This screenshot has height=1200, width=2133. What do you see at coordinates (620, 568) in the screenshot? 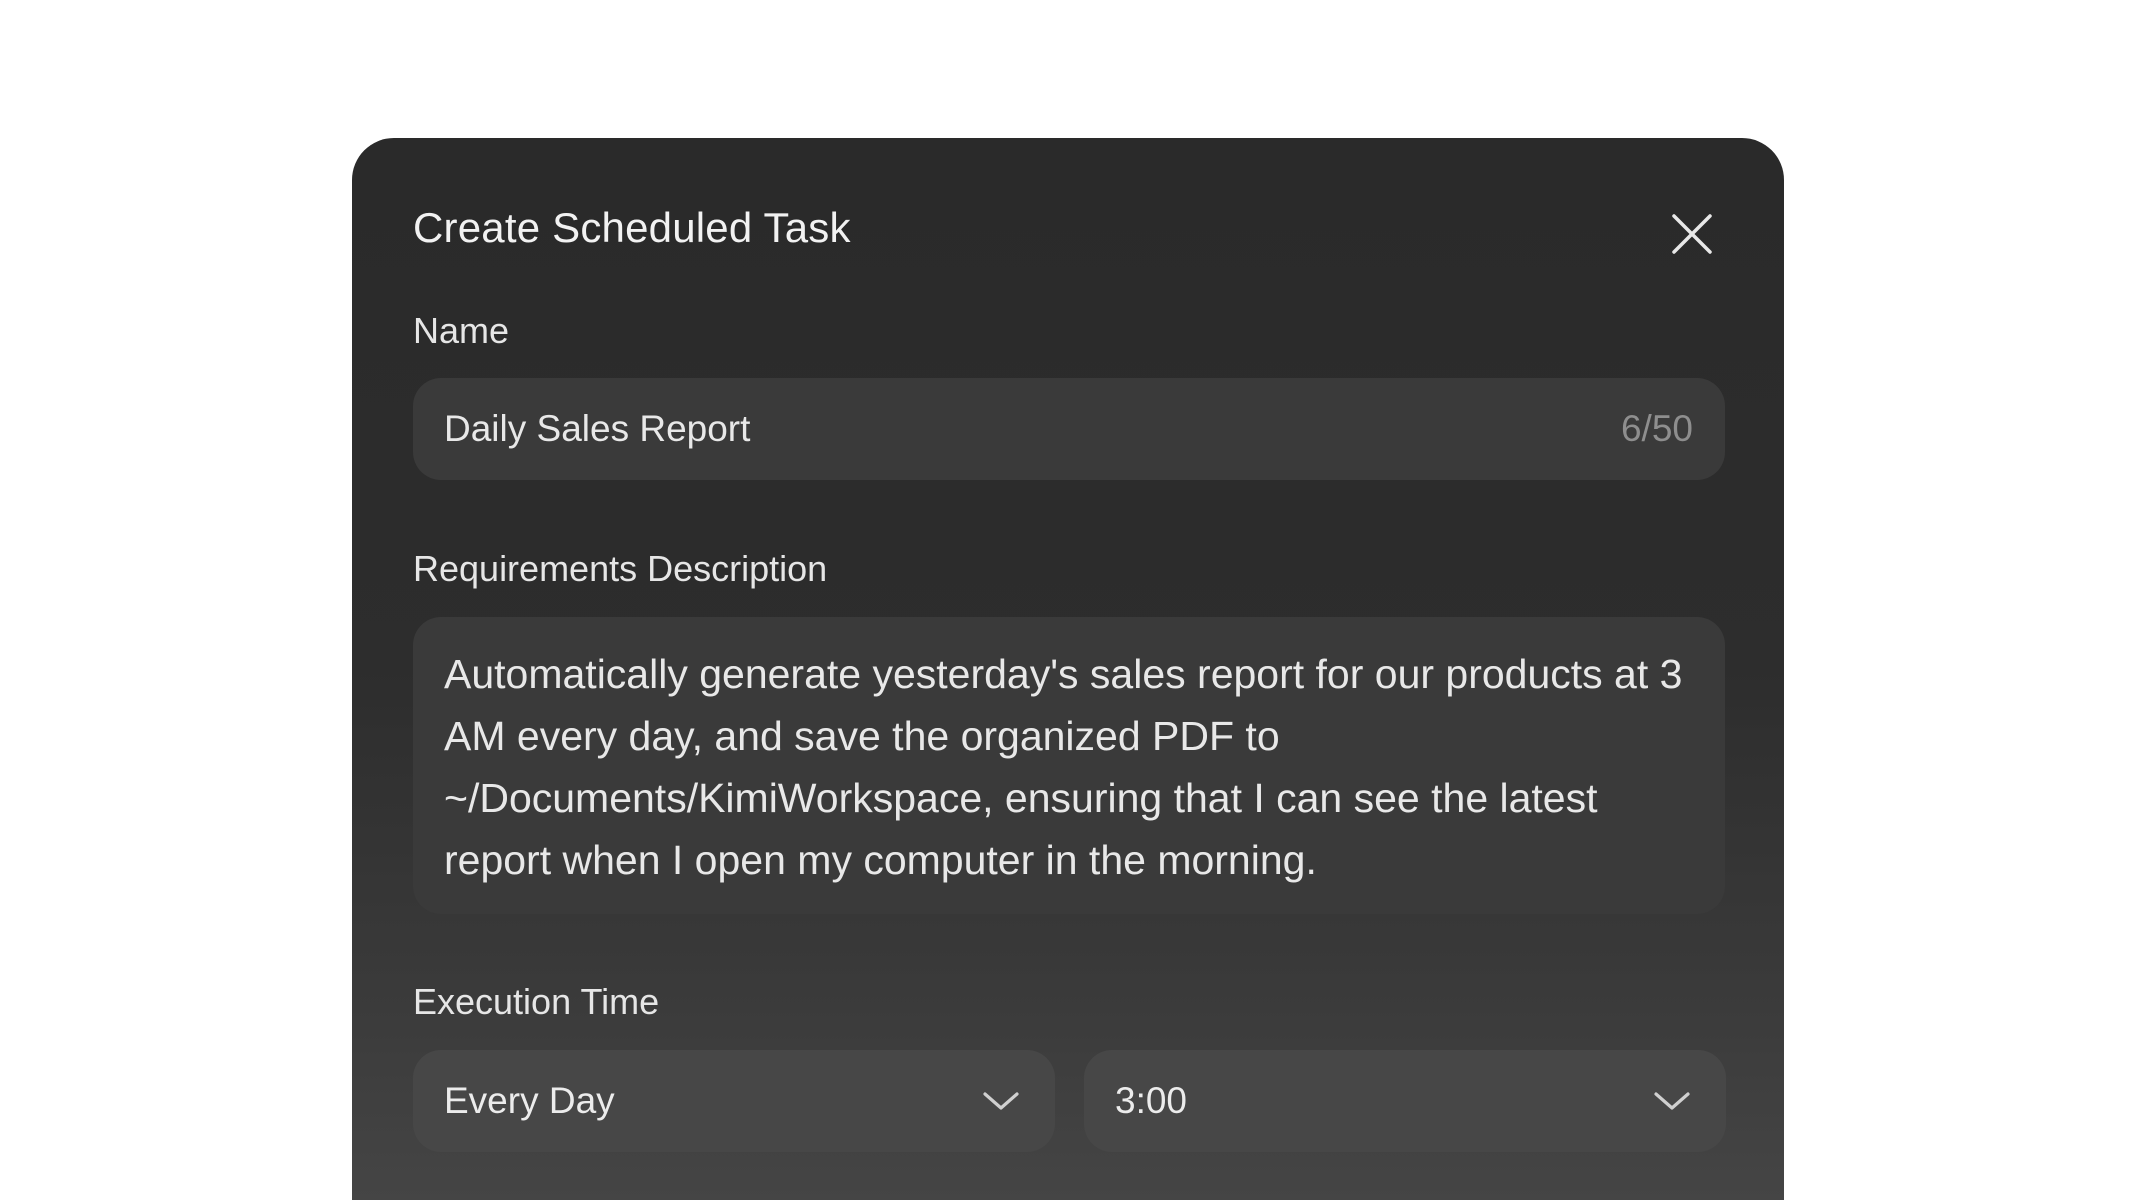
I see `requirements-description-label: Requirements Description` at bounding box center [620, 568].